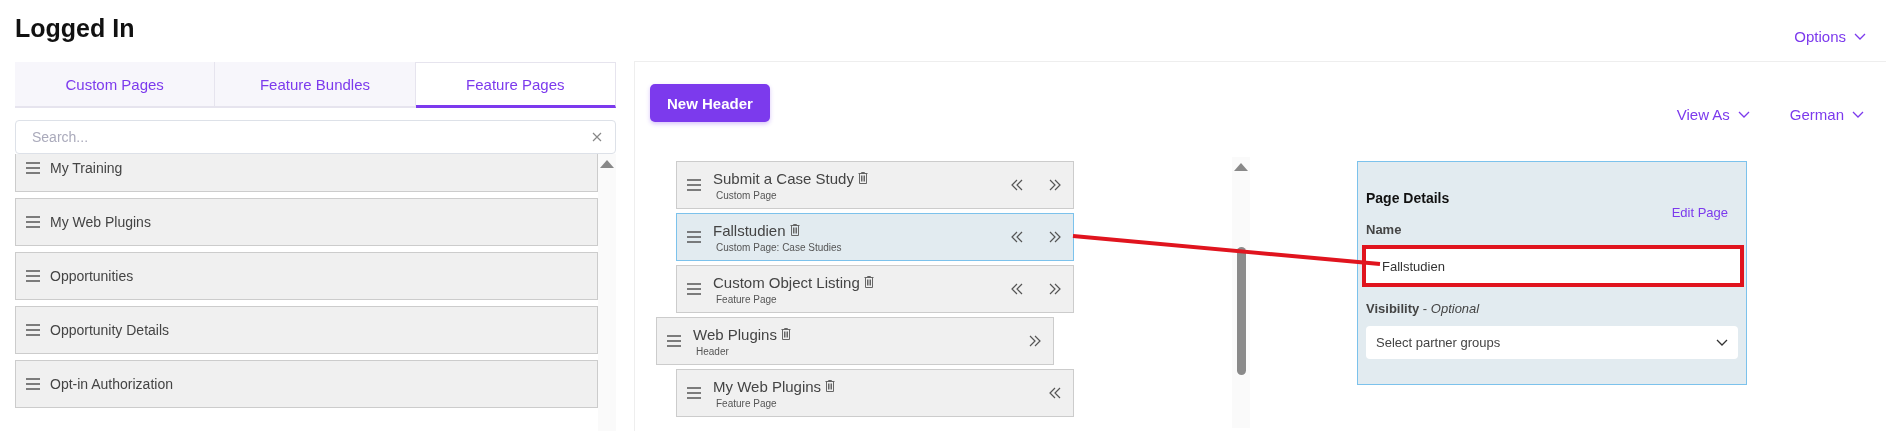 This screenshot has height=431, width=1886. What do you see at coordinates (306, 173) in the screenshot?
I see `feature-page-item: My Training` at bounding box center [306, 173].